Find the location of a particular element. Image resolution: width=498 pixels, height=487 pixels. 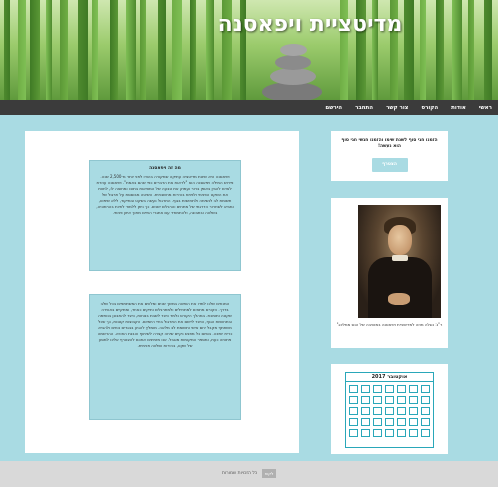

nav-item-home: ראשי is located at coordinates (485, 108).